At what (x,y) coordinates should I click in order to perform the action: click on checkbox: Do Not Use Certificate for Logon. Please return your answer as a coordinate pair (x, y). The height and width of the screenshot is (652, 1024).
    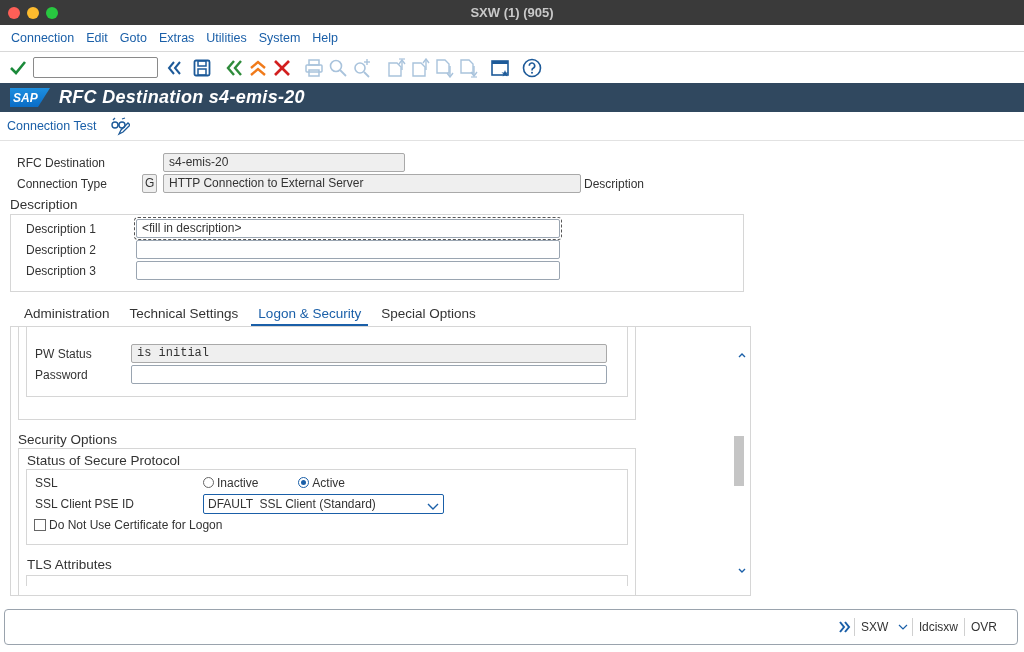
    Looking at the image, I should click on (128, 524).